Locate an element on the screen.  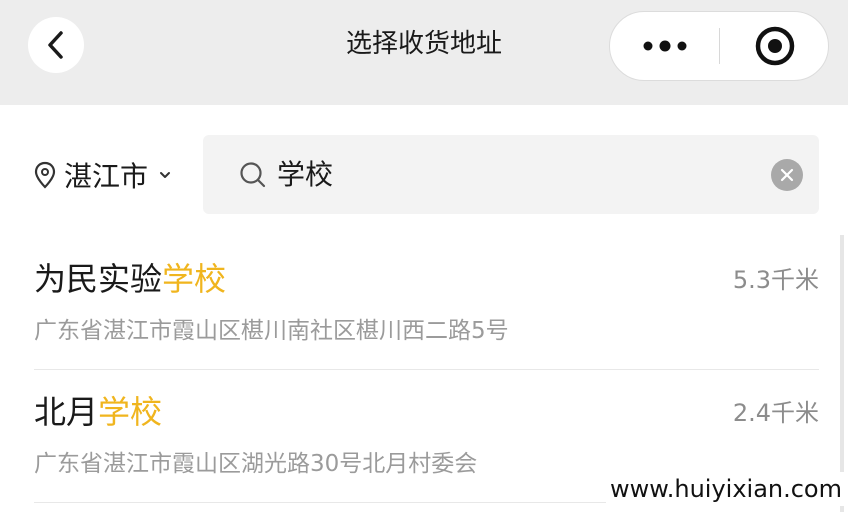
capsule-menu is located at coordinates (719, 46).